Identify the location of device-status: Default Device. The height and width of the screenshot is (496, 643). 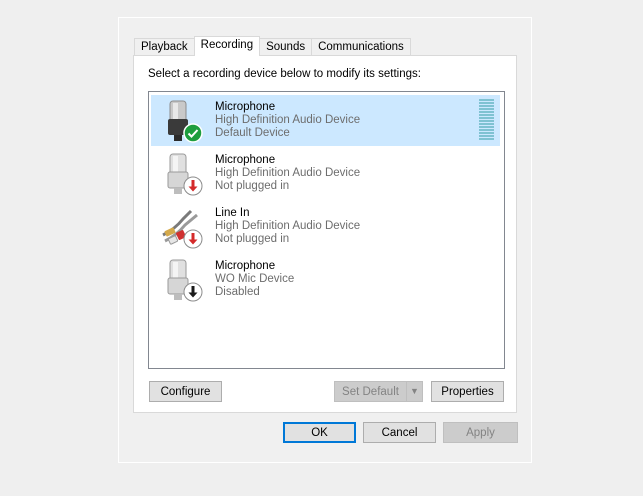
(252, 133).